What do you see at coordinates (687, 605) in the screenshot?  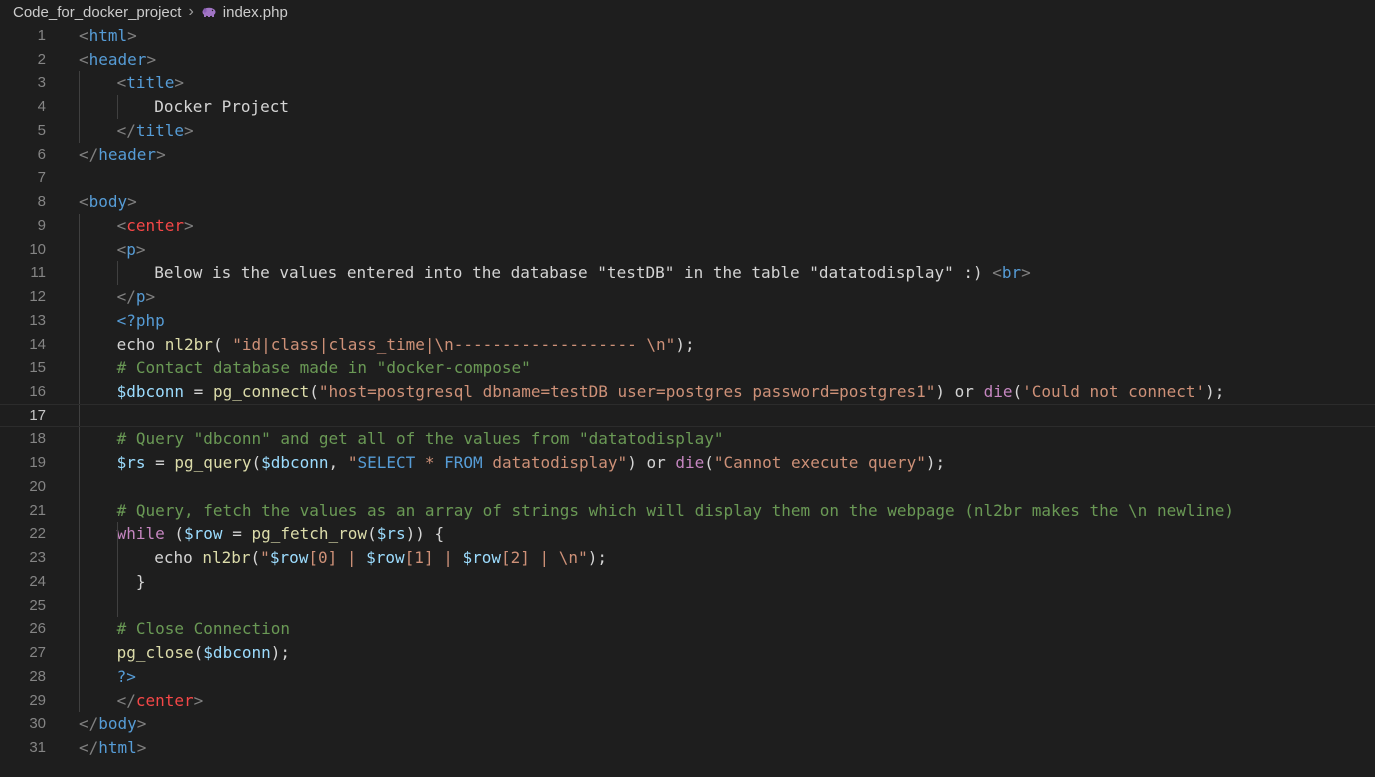 I see `code-line: 25` at bounding box center [687, 605].